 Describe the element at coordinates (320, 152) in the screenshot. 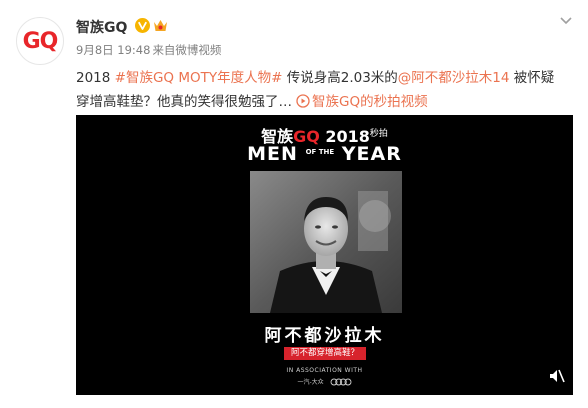

I see `moty-of-the: OF THE` at that location.